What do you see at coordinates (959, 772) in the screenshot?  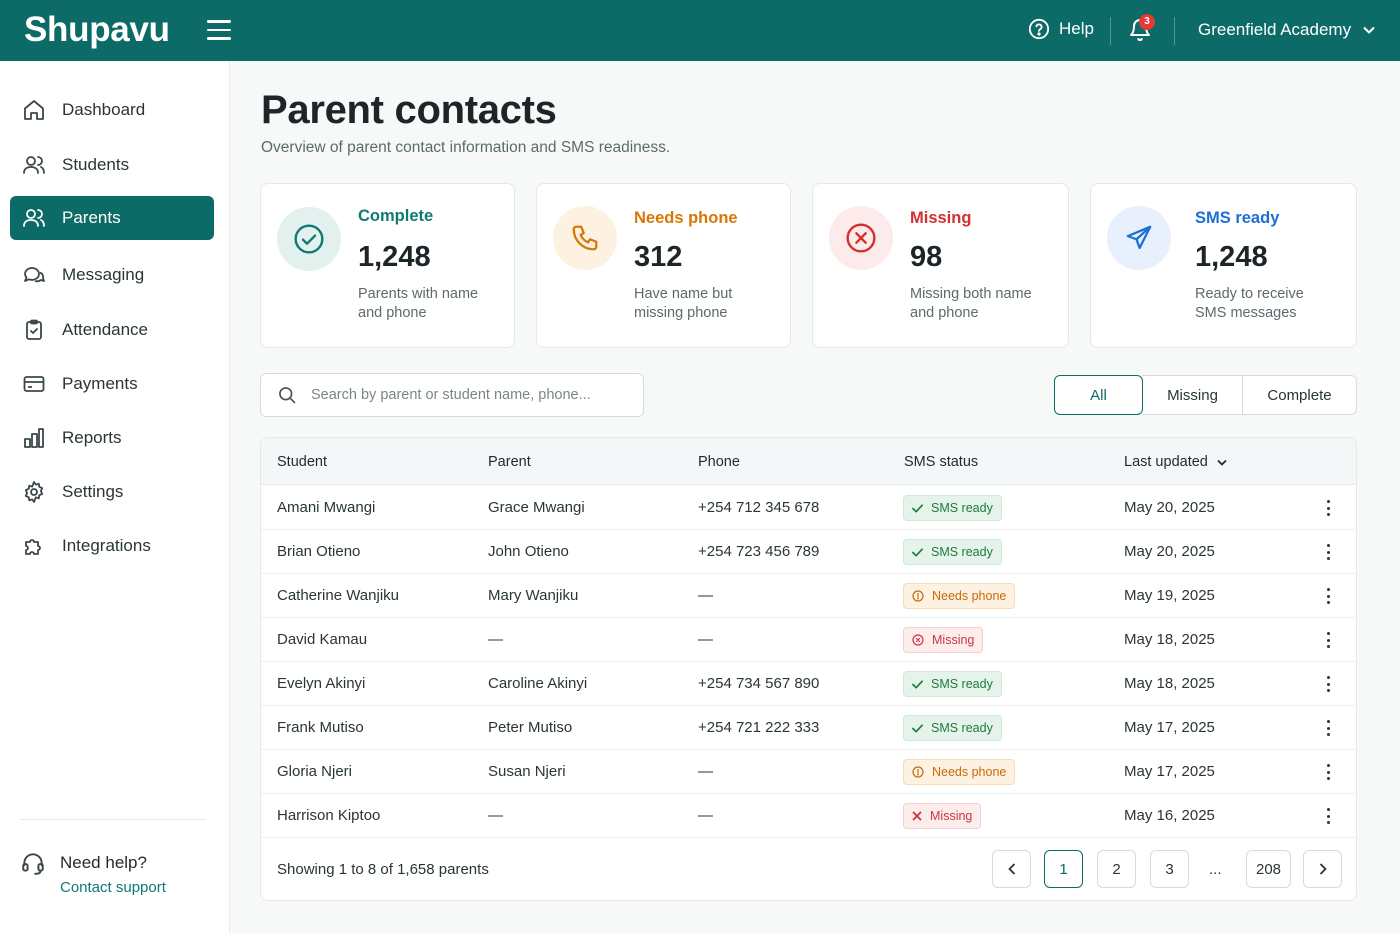 I see `status-badge: Needs phone` at bounding box center [959, 772].